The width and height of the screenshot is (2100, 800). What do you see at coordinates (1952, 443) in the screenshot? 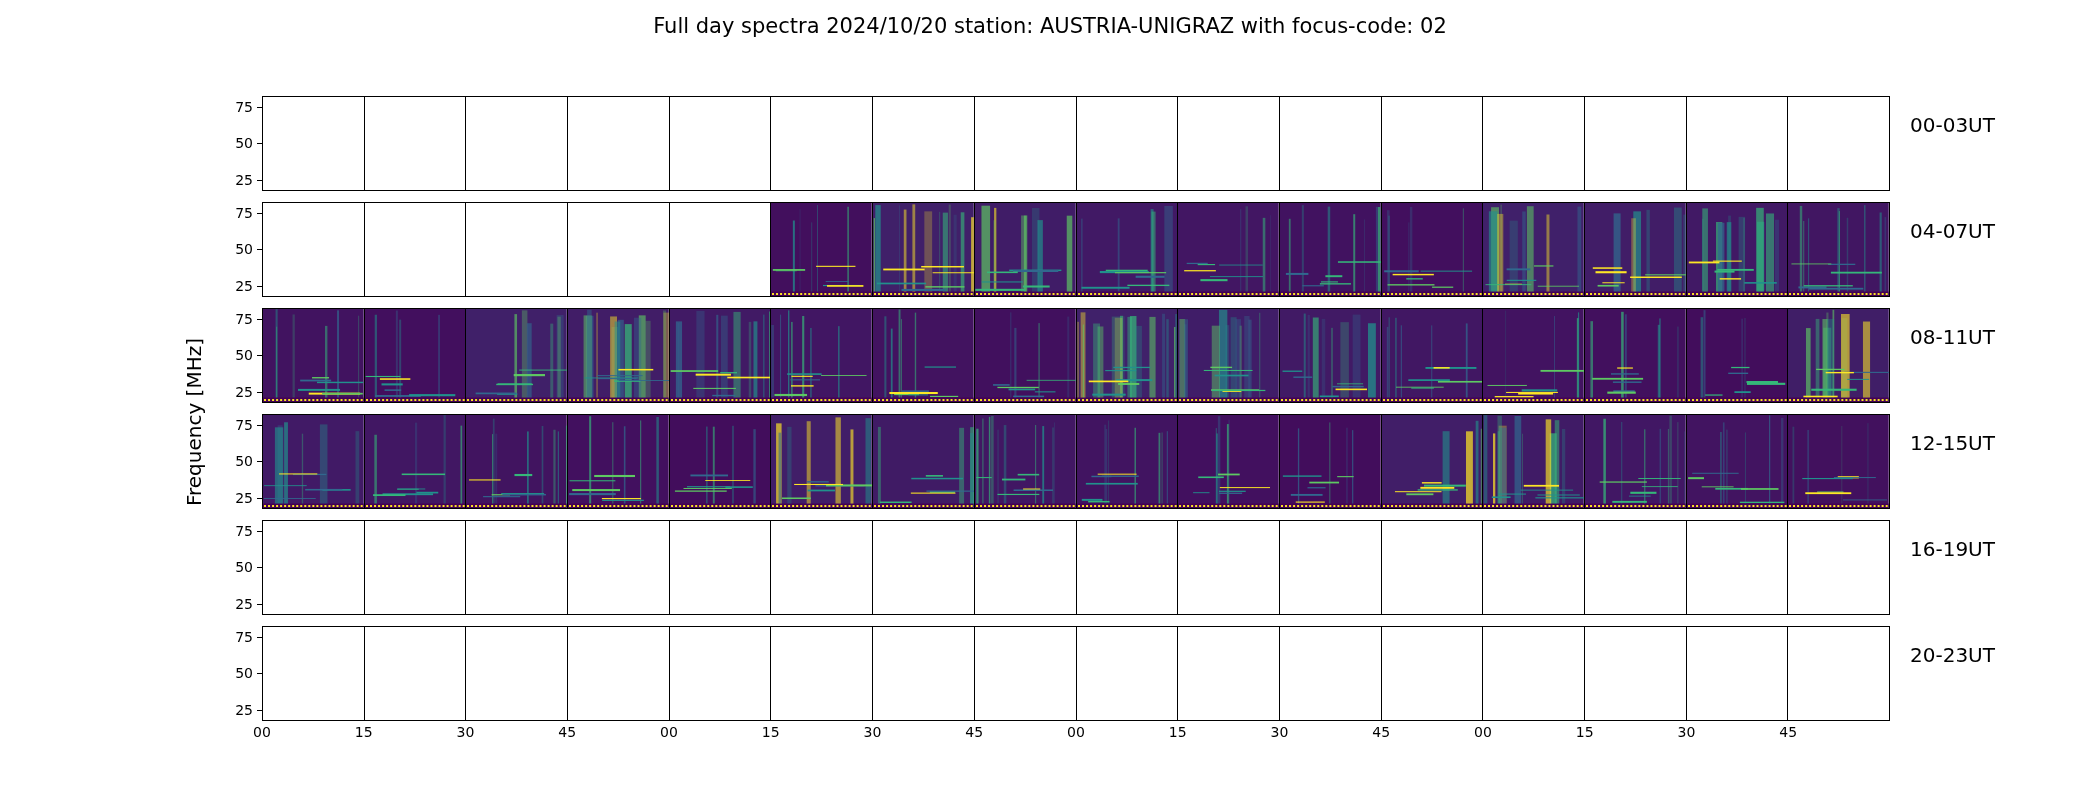
I see `row-time-label: 12-15UT` at bounding box center [1952, 443].